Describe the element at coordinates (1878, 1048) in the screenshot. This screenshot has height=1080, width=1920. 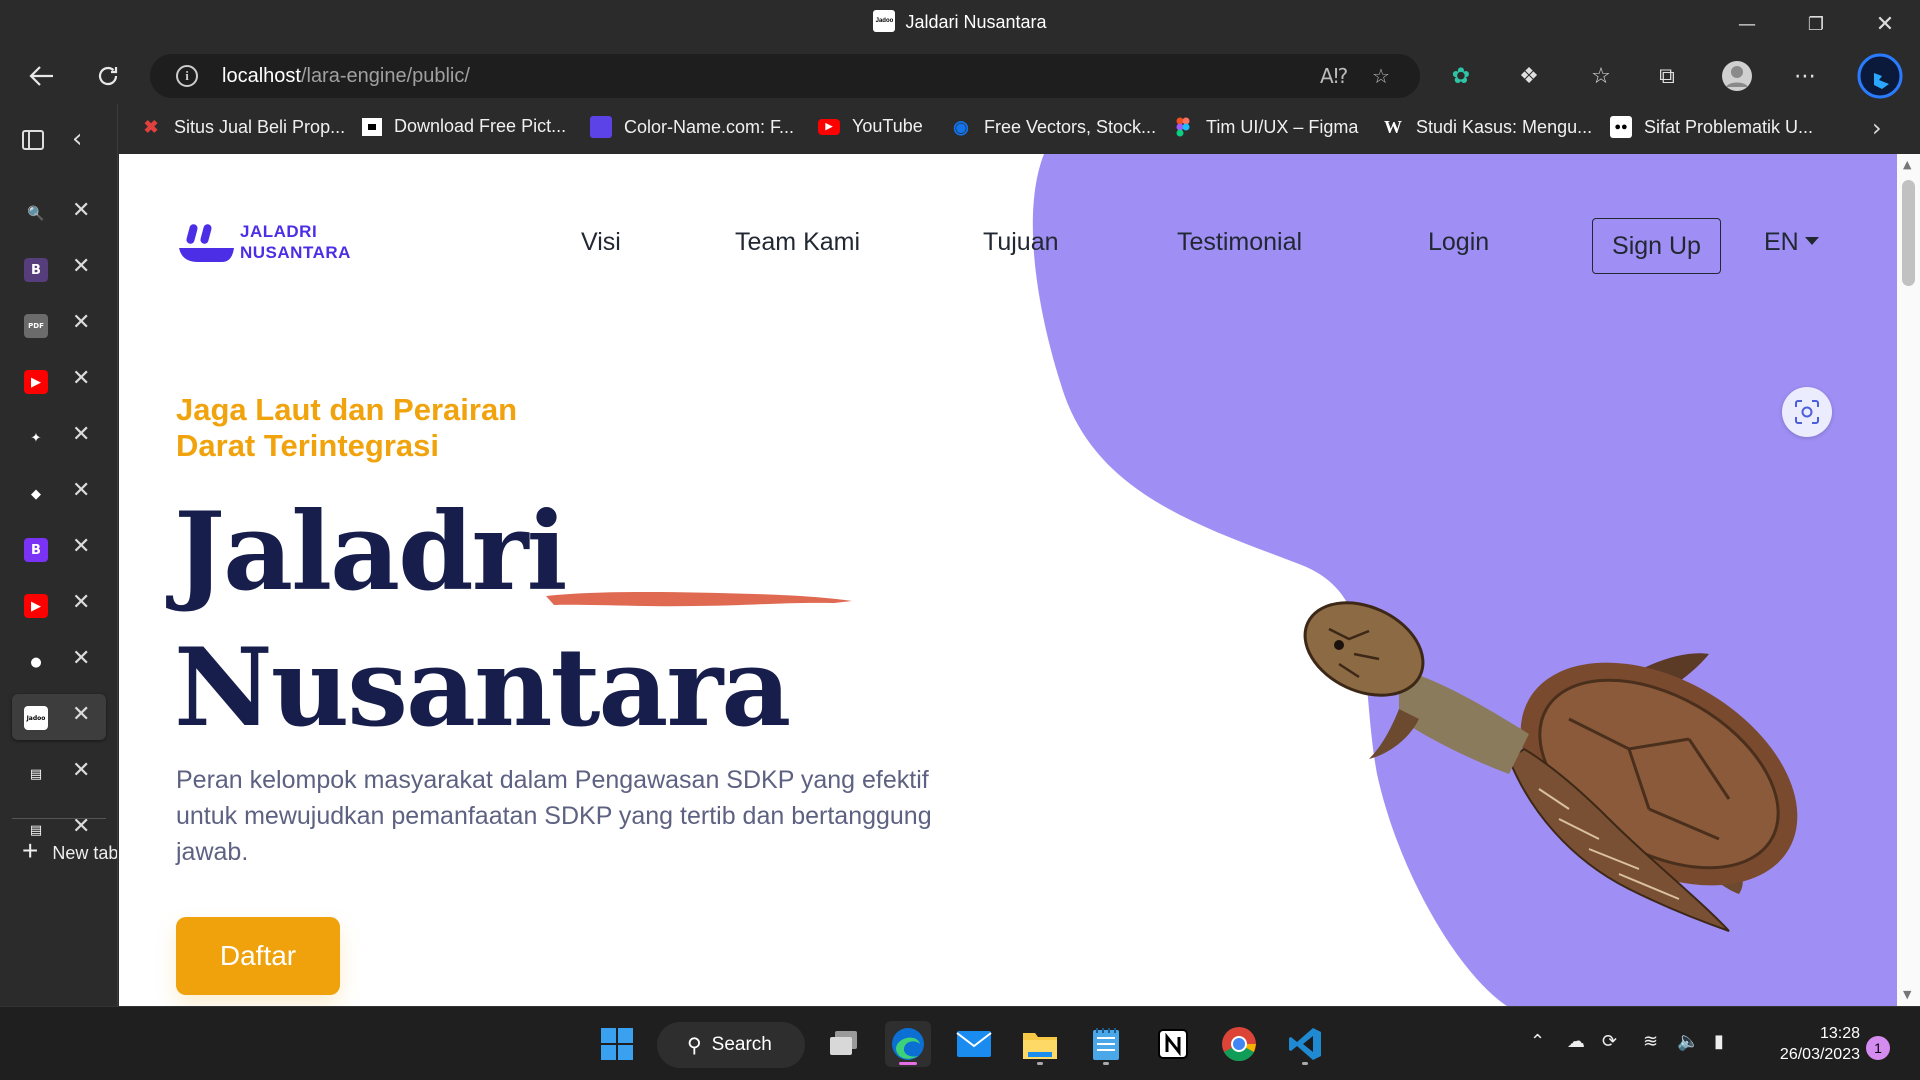
I see `notification-badge: 1` at that location.